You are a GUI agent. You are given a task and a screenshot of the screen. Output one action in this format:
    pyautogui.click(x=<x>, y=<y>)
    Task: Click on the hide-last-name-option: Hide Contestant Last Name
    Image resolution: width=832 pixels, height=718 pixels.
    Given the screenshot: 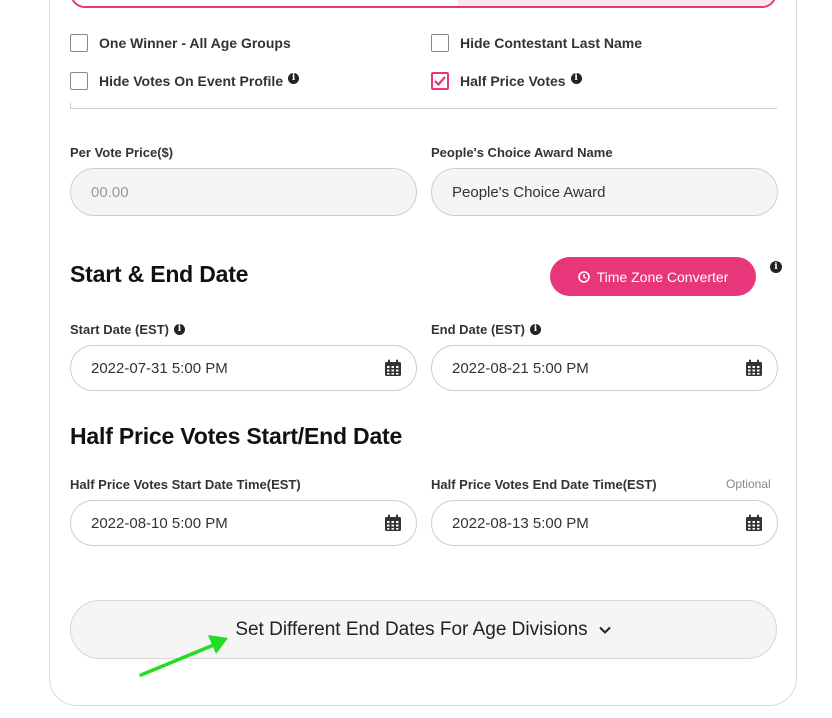 What is the action you would take?
    pyautogui.click(x=536, y=43)
    